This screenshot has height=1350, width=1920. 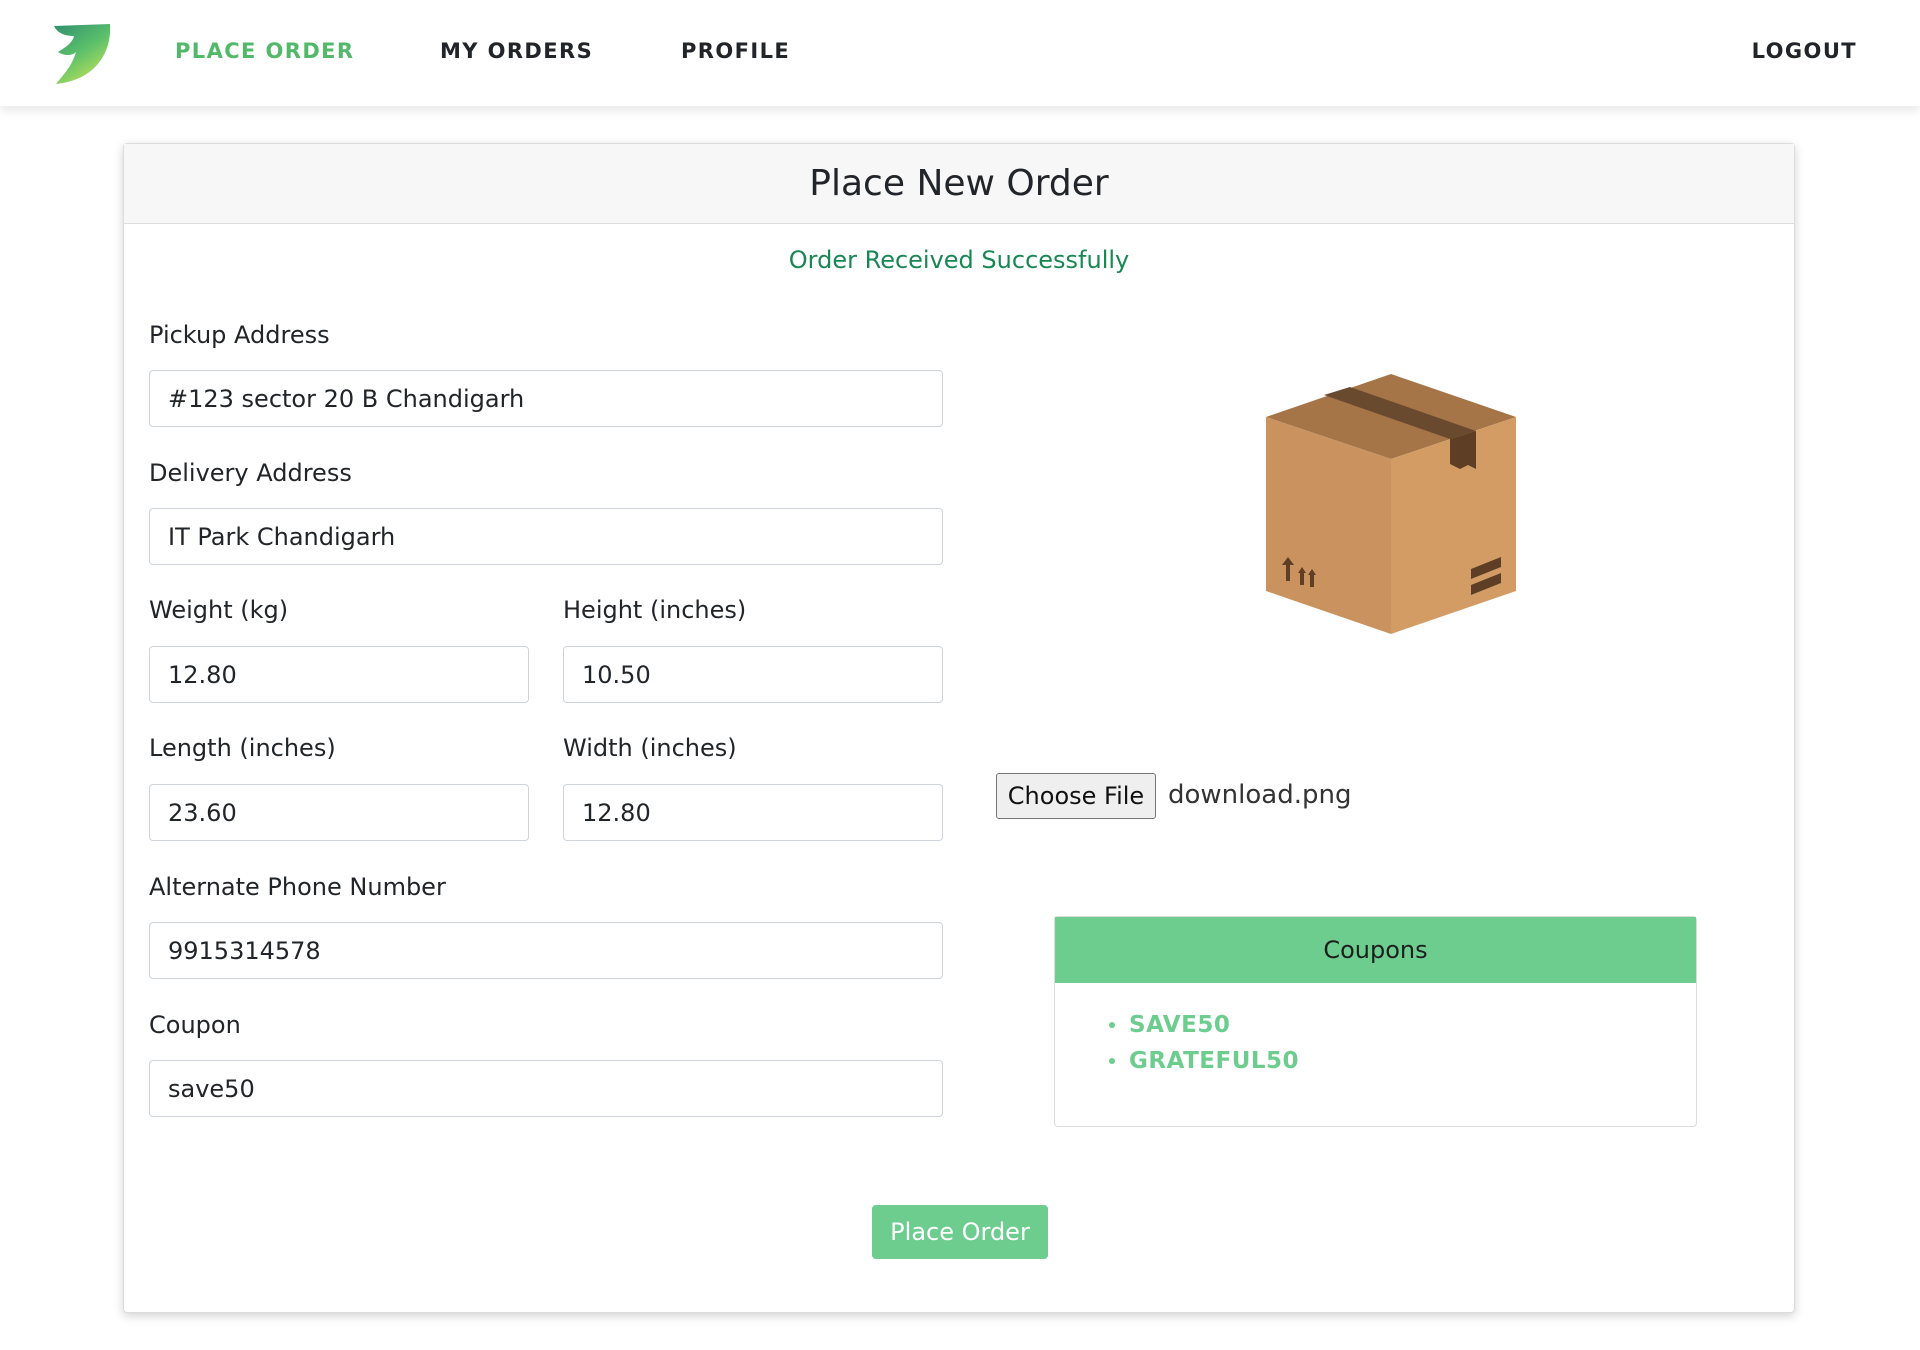 I want to click on length-label: Length (inches), so click(x=242, y=748).